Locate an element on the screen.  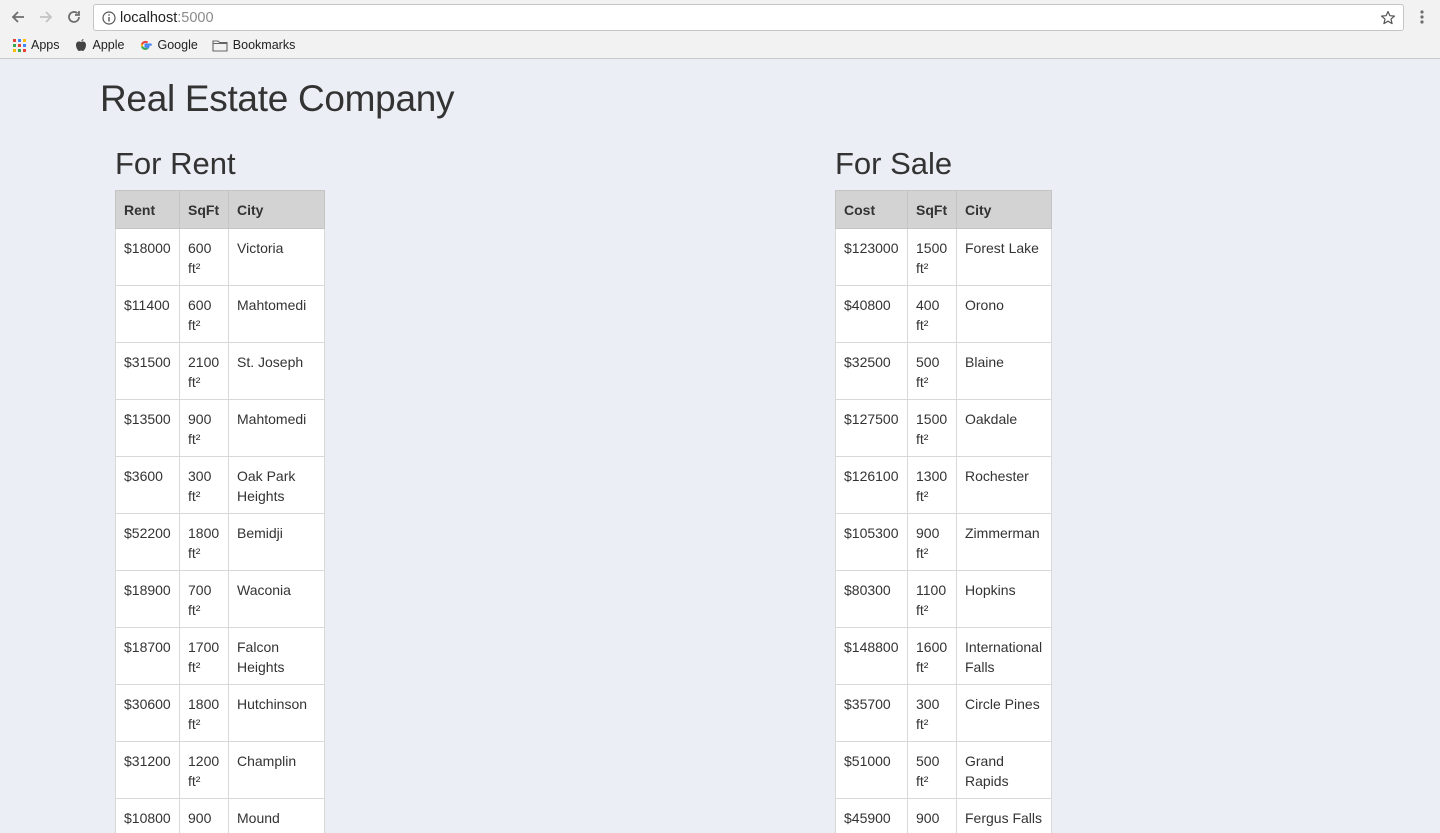
bookmark-apps: Apps is located at coordinates (36, 45).